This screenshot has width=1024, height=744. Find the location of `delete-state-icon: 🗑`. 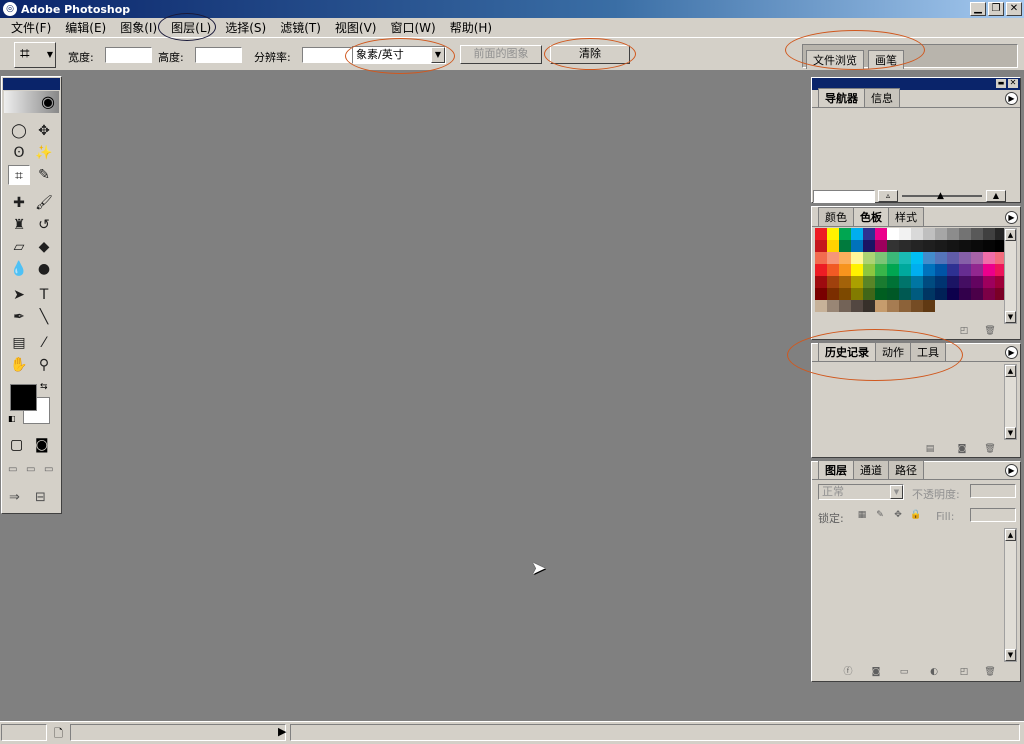

delete-state-icon: 🗑 is located at coordinates (990, 449).